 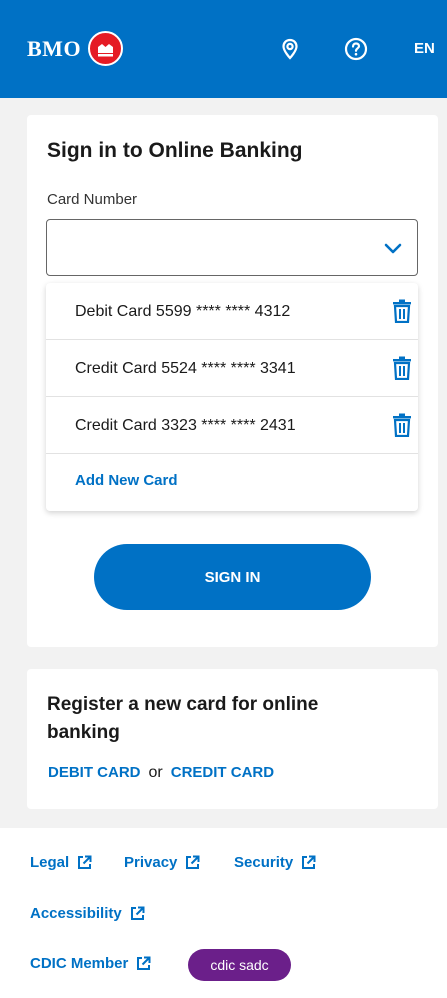 I want to click on privacy-link: Privacy, so click(x=162, y=862).